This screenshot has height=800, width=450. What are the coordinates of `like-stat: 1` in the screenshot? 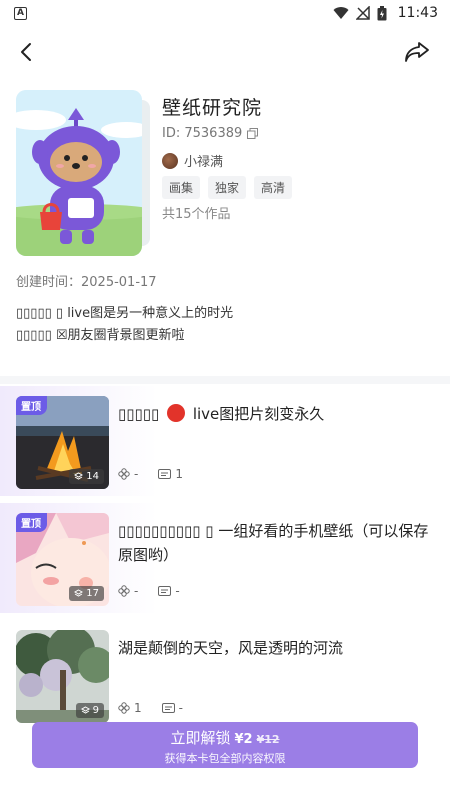 It's located at (130, 708).